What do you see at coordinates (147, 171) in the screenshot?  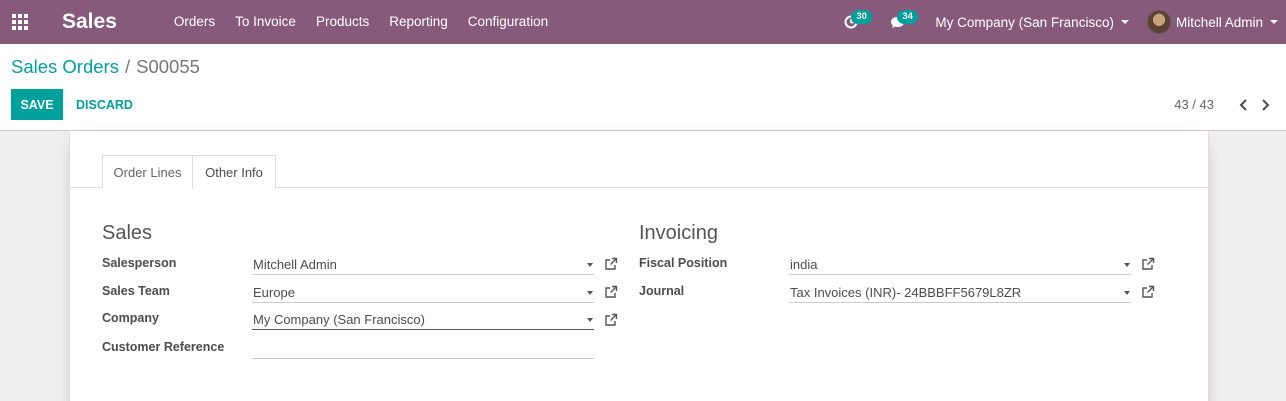 I see `tab-order-lines: Order Lines` at bounding box center [147, 171].